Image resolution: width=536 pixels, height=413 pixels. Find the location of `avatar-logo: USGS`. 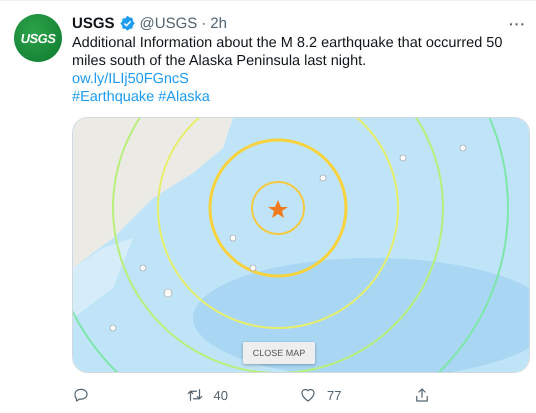

avatar-logo: USGS is located at coordinates (38, 38).